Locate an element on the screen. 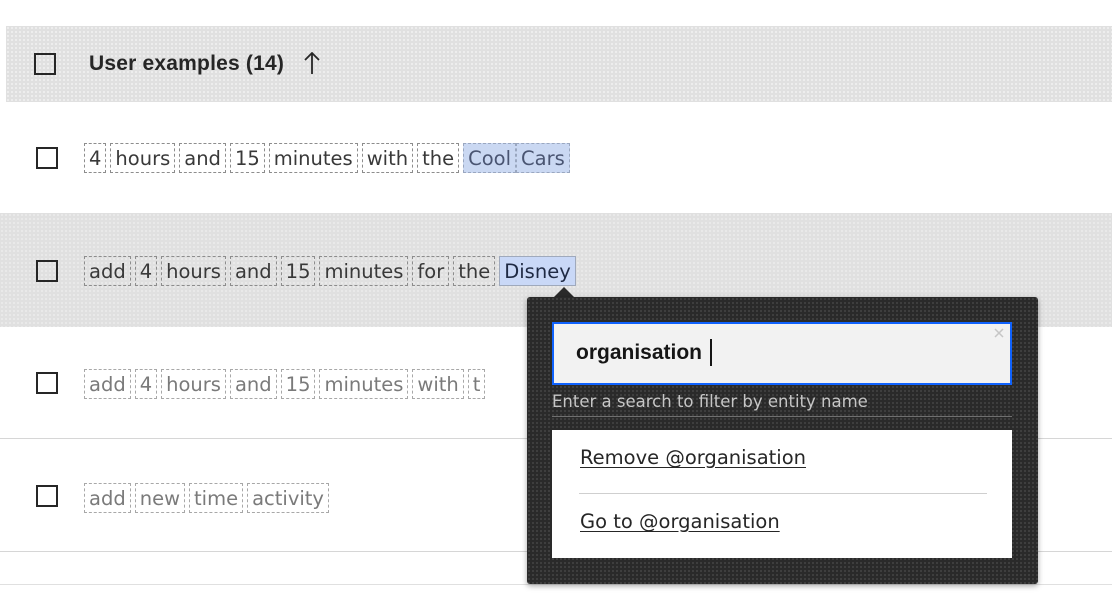  select-all-checkbox is located at coordinates (45, 64).